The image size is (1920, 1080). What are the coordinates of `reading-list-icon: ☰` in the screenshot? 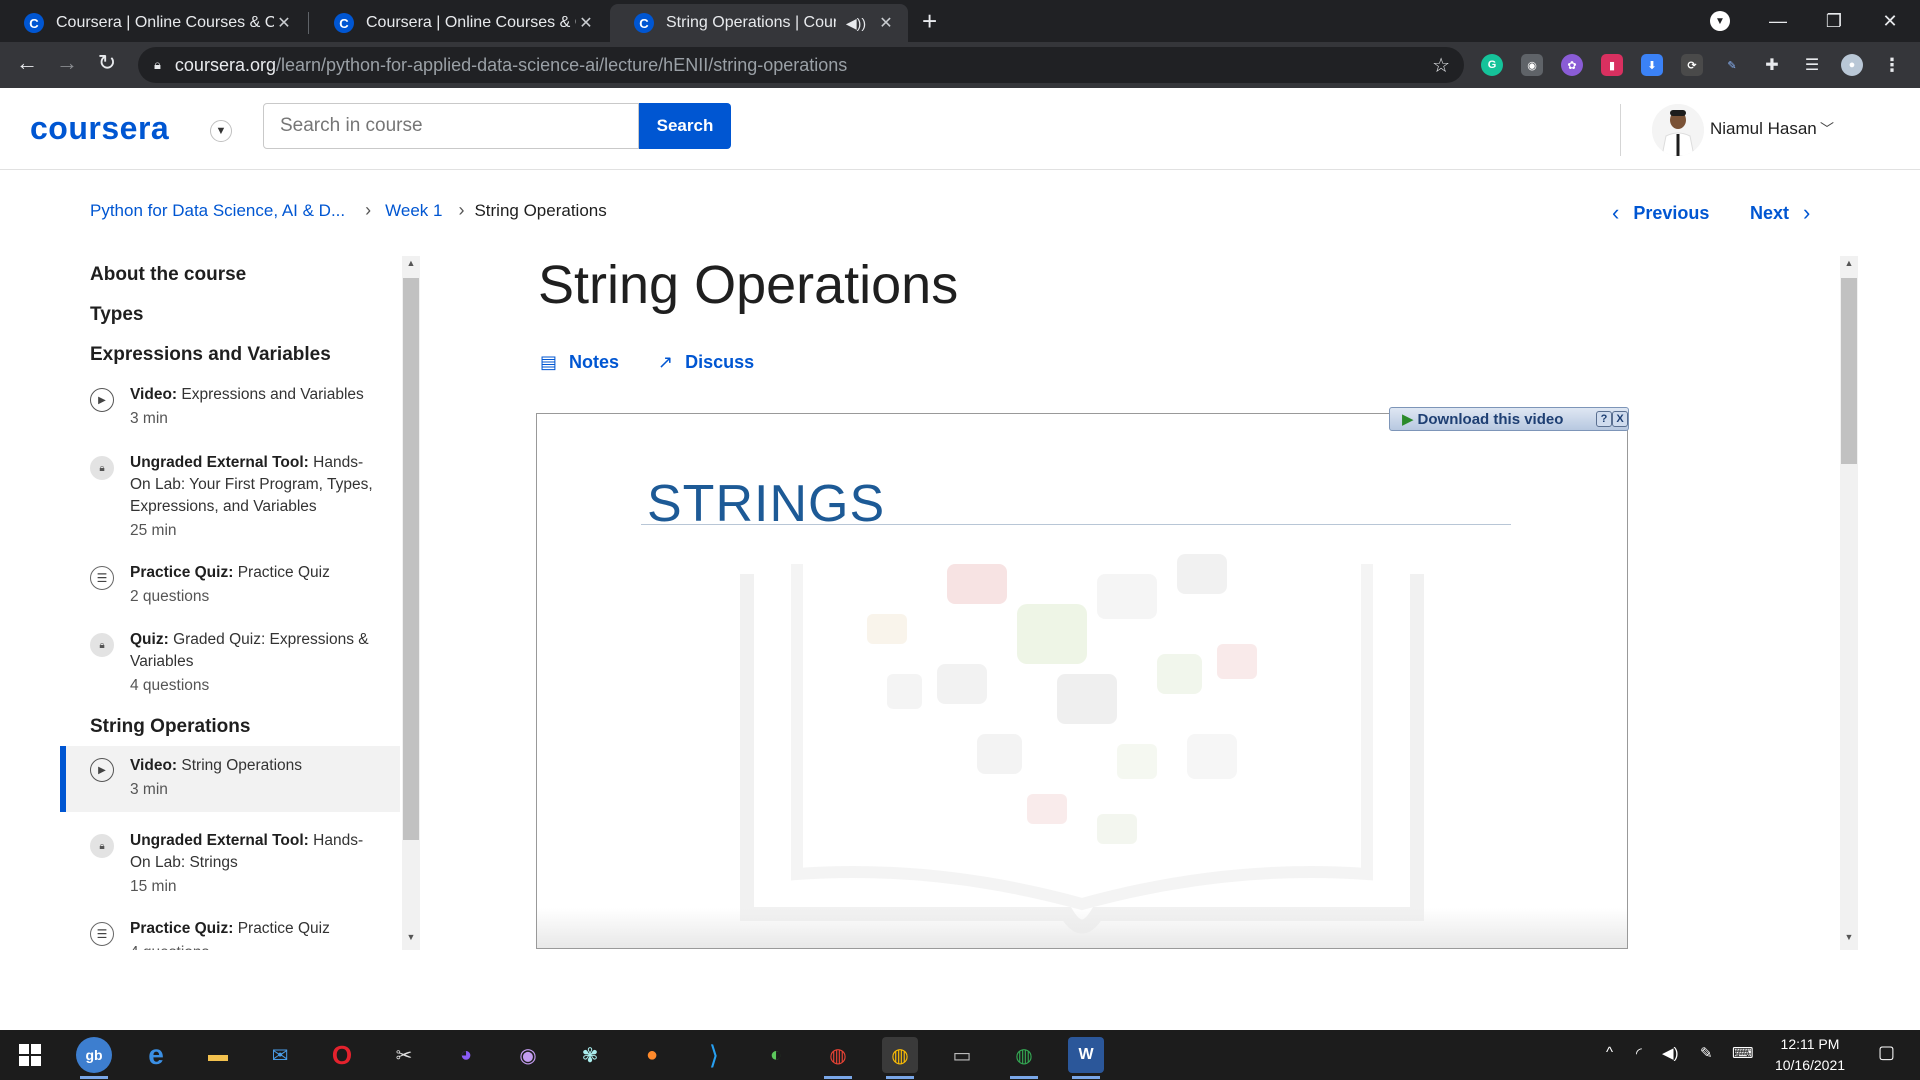 It's located at (1812, 65).